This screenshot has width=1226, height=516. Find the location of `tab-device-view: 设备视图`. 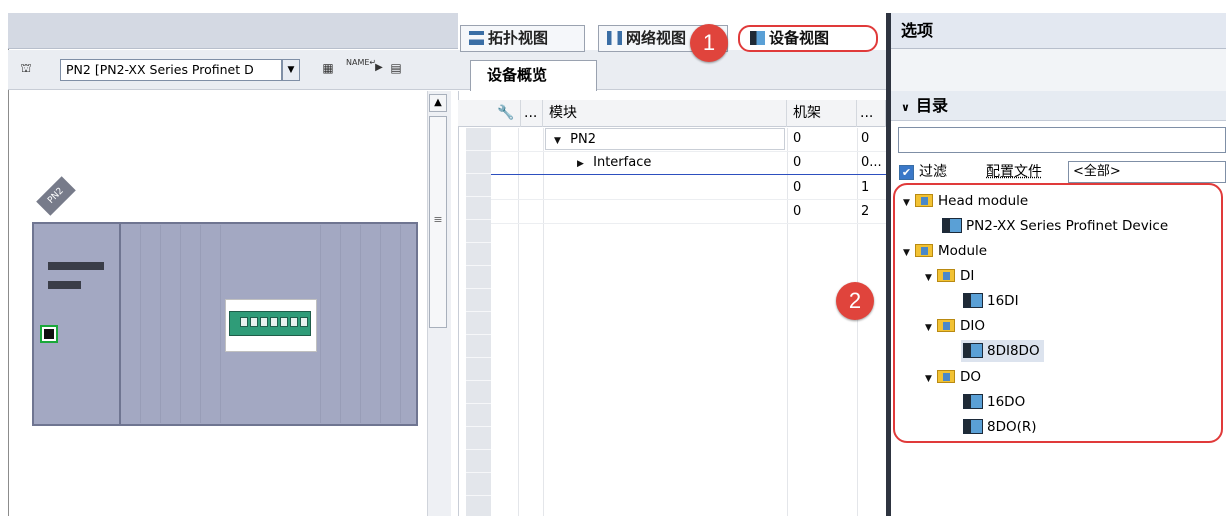

tab-device-view: 设备视图 is located at coordinates (808, 38).